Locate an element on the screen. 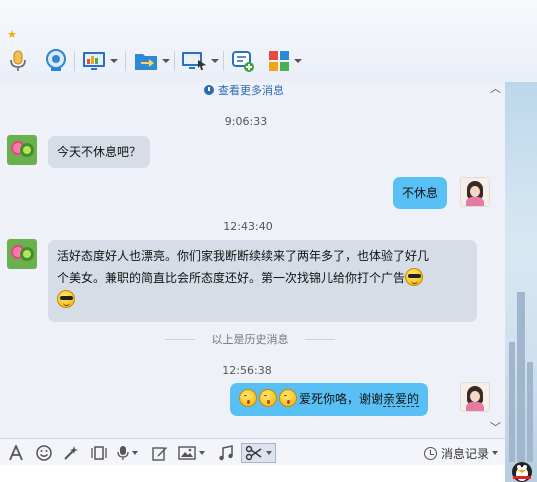 The image size is (537, 482). message-bubble-left: 今天不休息吧？ is located at coordinates (99, 152).